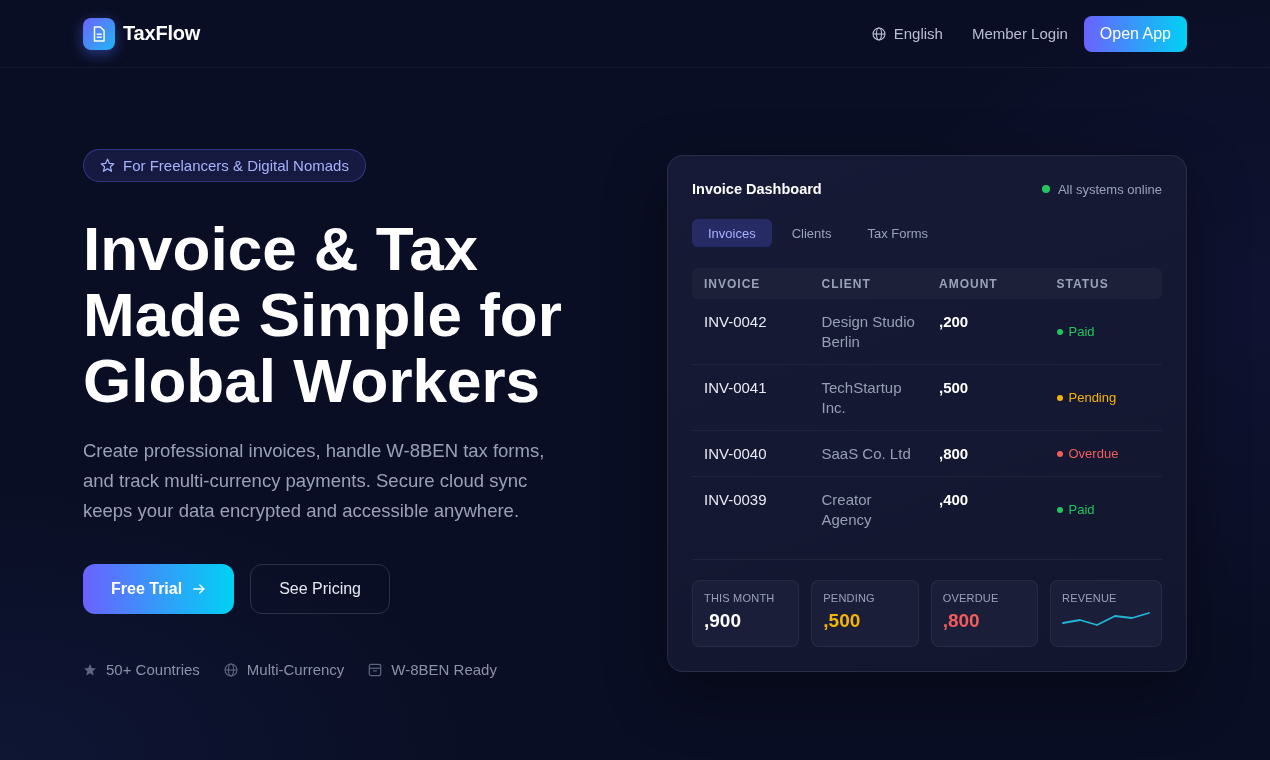  Describe the element at coordinates (954, 500) in the screenshot. I see `invoice-amount: ,400` at that location.